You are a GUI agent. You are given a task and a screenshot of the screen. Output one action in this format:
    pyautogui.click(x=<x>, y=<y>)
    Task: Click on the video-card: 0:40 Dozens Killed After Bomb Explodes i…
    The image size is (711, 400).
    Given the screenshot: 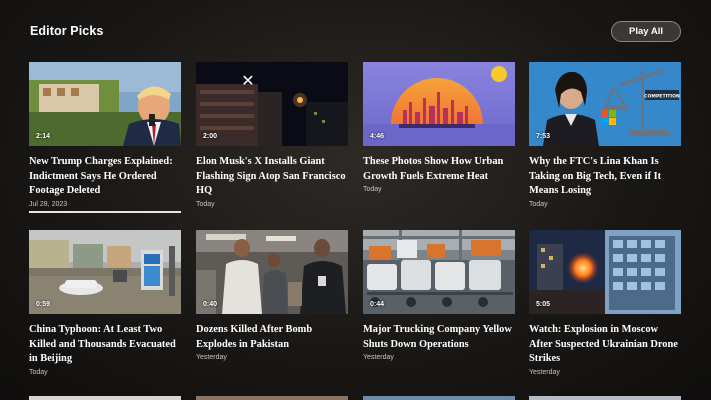 What is the action you would take?
    pyautogui.click(x=272, y=295)
    